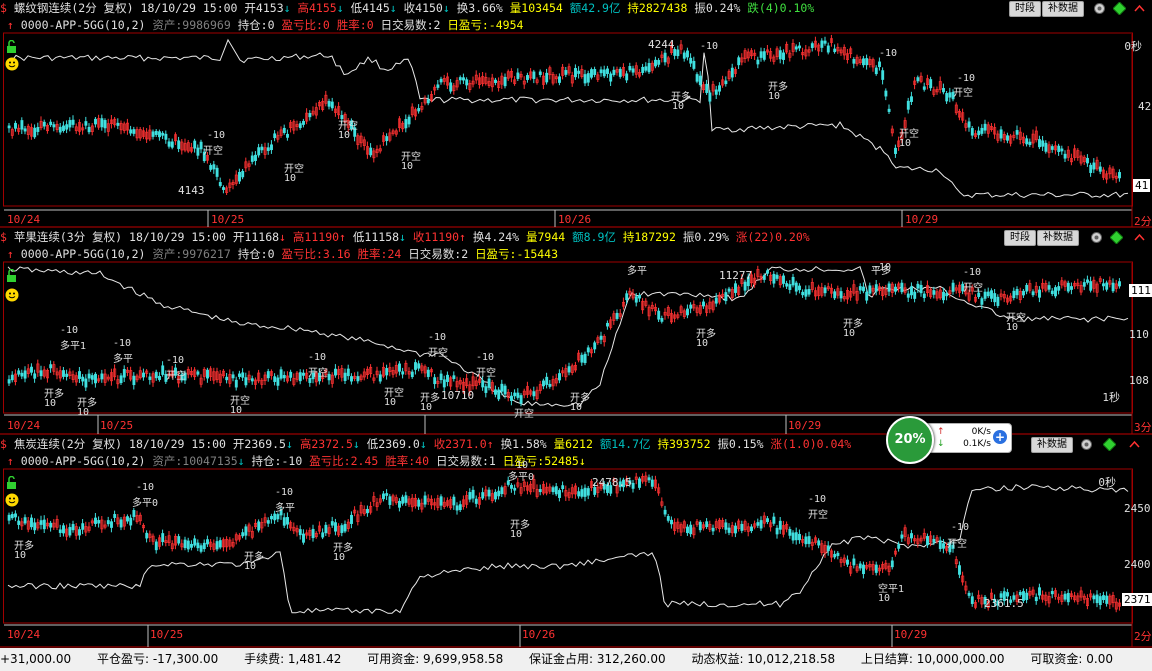 The height and width of the screenshot is (671, 1152). Describe the element at coordinates (910, 440) in the screenshot. I see `memory-usage-circle: 20%` at that location.